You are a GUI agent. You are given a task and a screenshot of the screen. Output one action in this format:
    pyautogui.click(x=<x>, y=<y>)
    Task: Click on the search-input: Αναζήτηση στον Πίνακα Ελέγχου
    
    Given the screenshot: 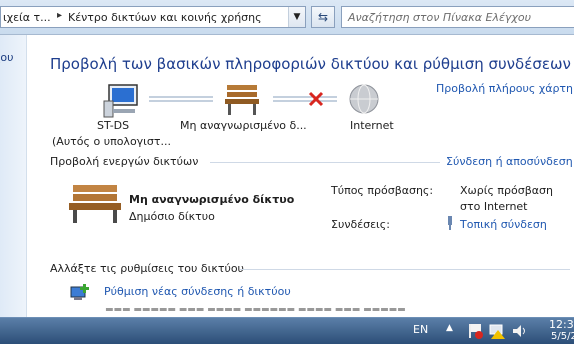 What is the action you would take?
    pyautogui.click(x=457, y=17)
    